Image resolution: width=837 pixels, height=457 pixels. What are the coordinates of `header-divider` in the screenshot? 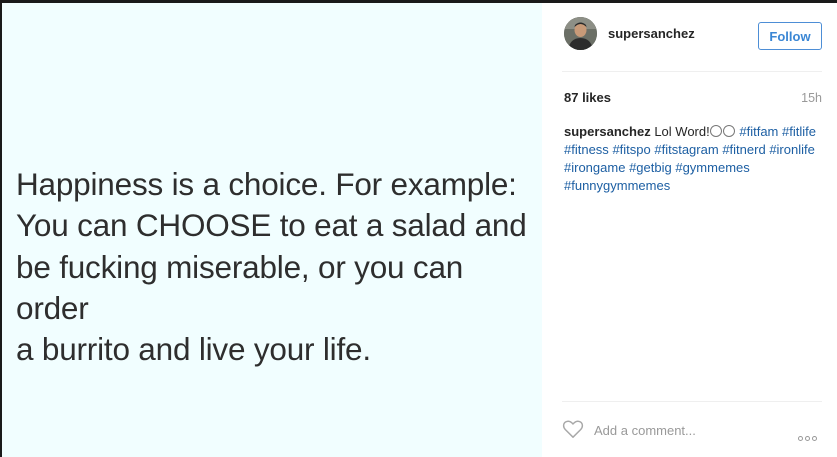 It's located at (692, 71).